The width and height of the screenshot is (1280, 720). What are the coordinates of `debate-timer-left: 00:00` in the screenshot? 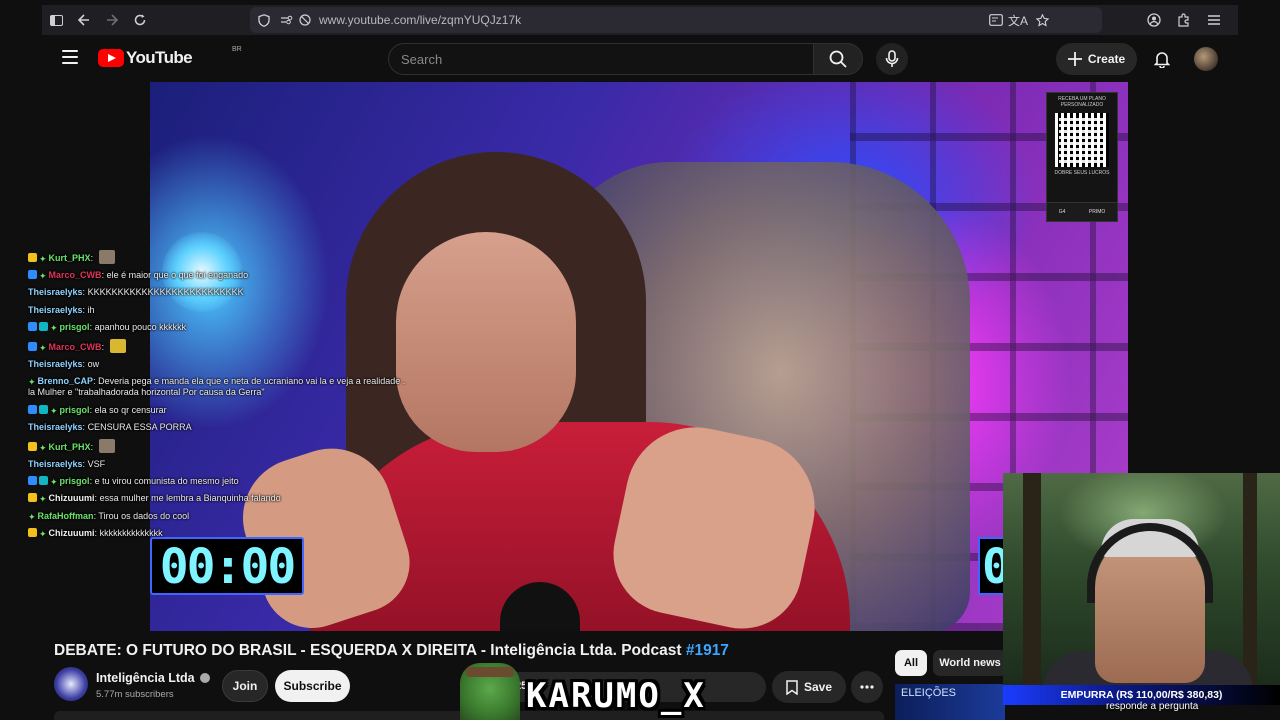 It's located at (227, 566).